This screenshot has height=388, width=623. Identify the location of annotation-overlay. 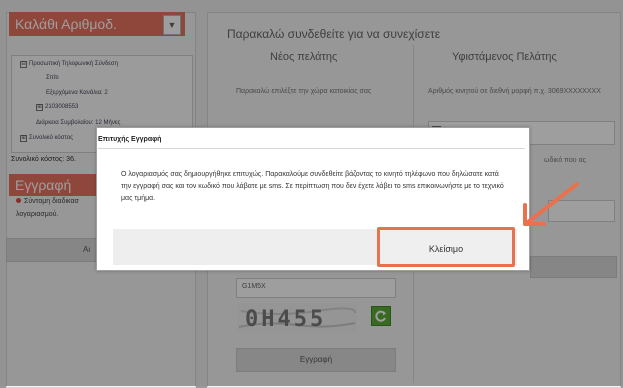
(551, 204).